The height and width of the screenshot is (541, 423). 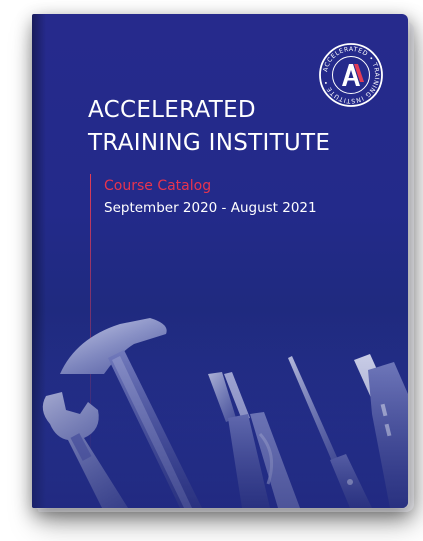 I want to click on title-line-1: ACCELERATED, so click(x=172, y=110).